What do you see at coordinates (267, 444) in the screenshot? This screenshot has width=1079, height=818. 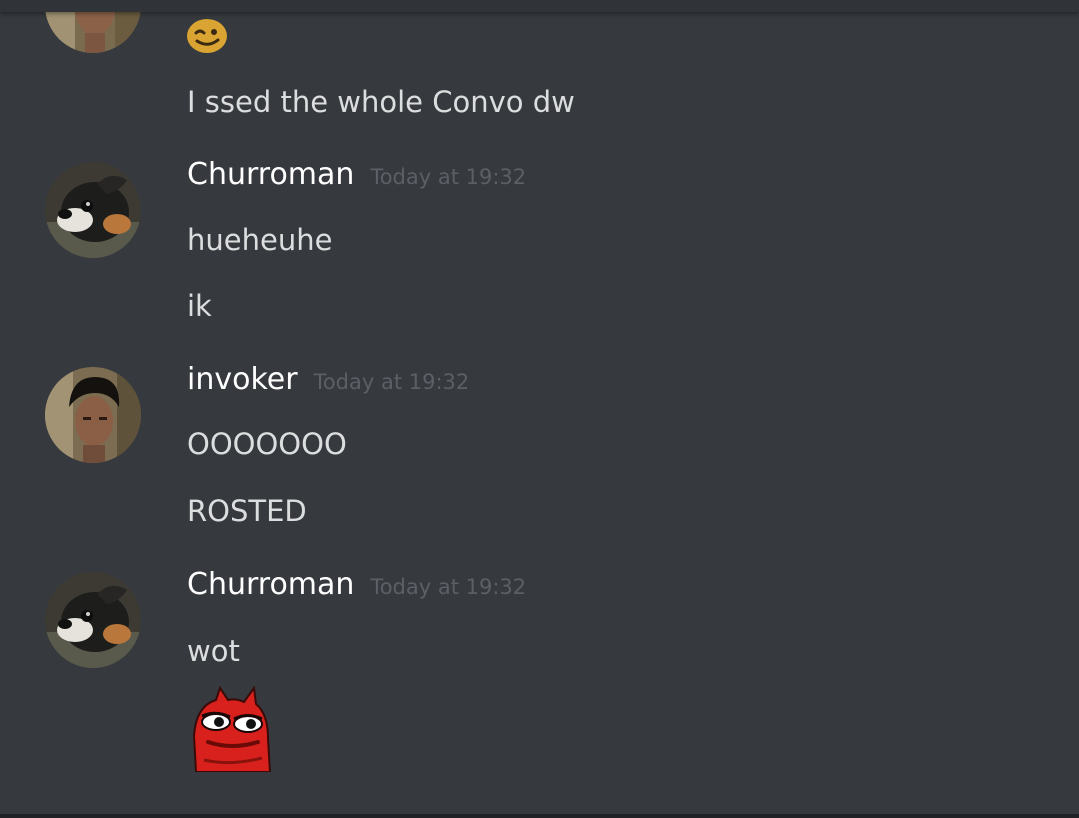 I see `message-text: OOOOOOO` at bounding box center [267, 444].